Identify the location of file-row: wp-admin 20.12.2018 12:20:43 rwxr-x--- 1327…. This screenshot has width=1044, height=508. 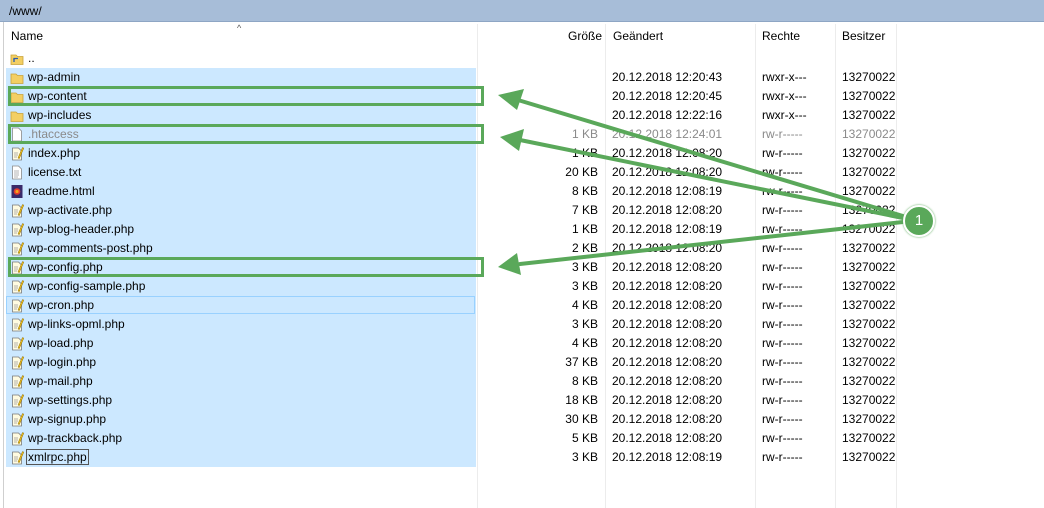
(522, 77).